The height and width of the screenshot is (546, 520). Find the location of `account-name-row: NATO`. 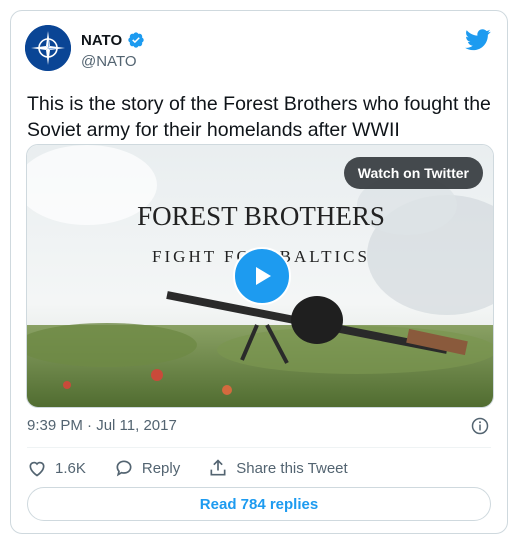

account-name-row: NATO is located at coordinates (113, 40).